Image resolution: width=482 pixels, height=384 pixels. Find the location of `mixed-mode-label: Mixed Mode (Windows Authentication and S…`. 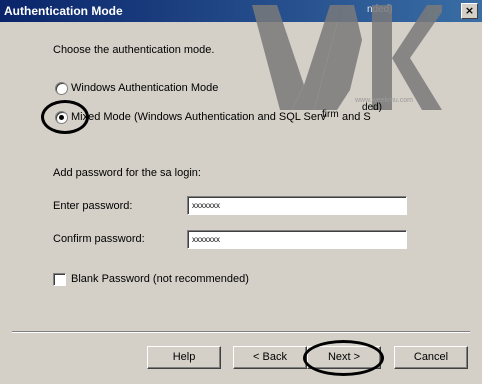

mixed-mode-label: Mixed Mode (Windows Authentication and S… is located at coordinates (198, 117).